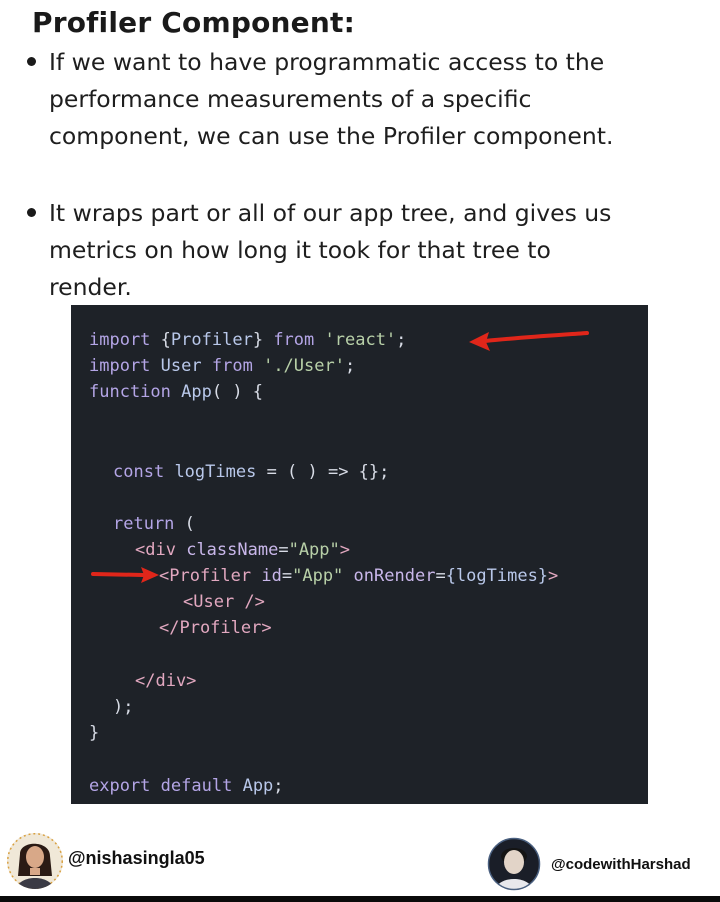 This screenshot has height=902, width=720. I want to click on bottom-border, so click(360, 899).